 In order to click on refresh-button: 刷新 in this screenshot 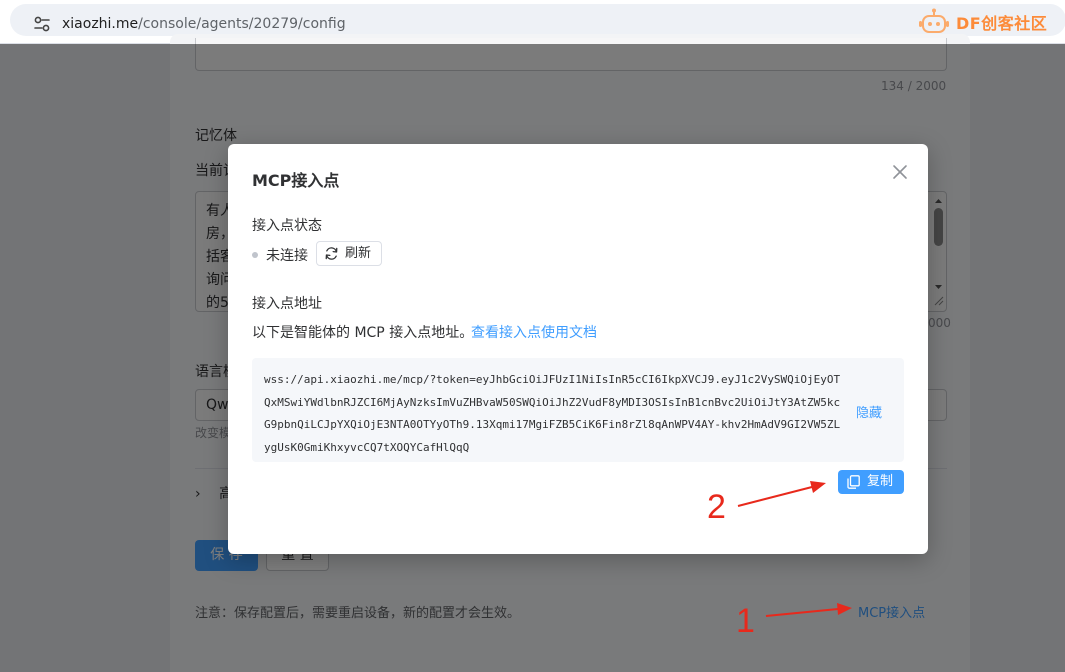, I will do `click(349, 253)`.